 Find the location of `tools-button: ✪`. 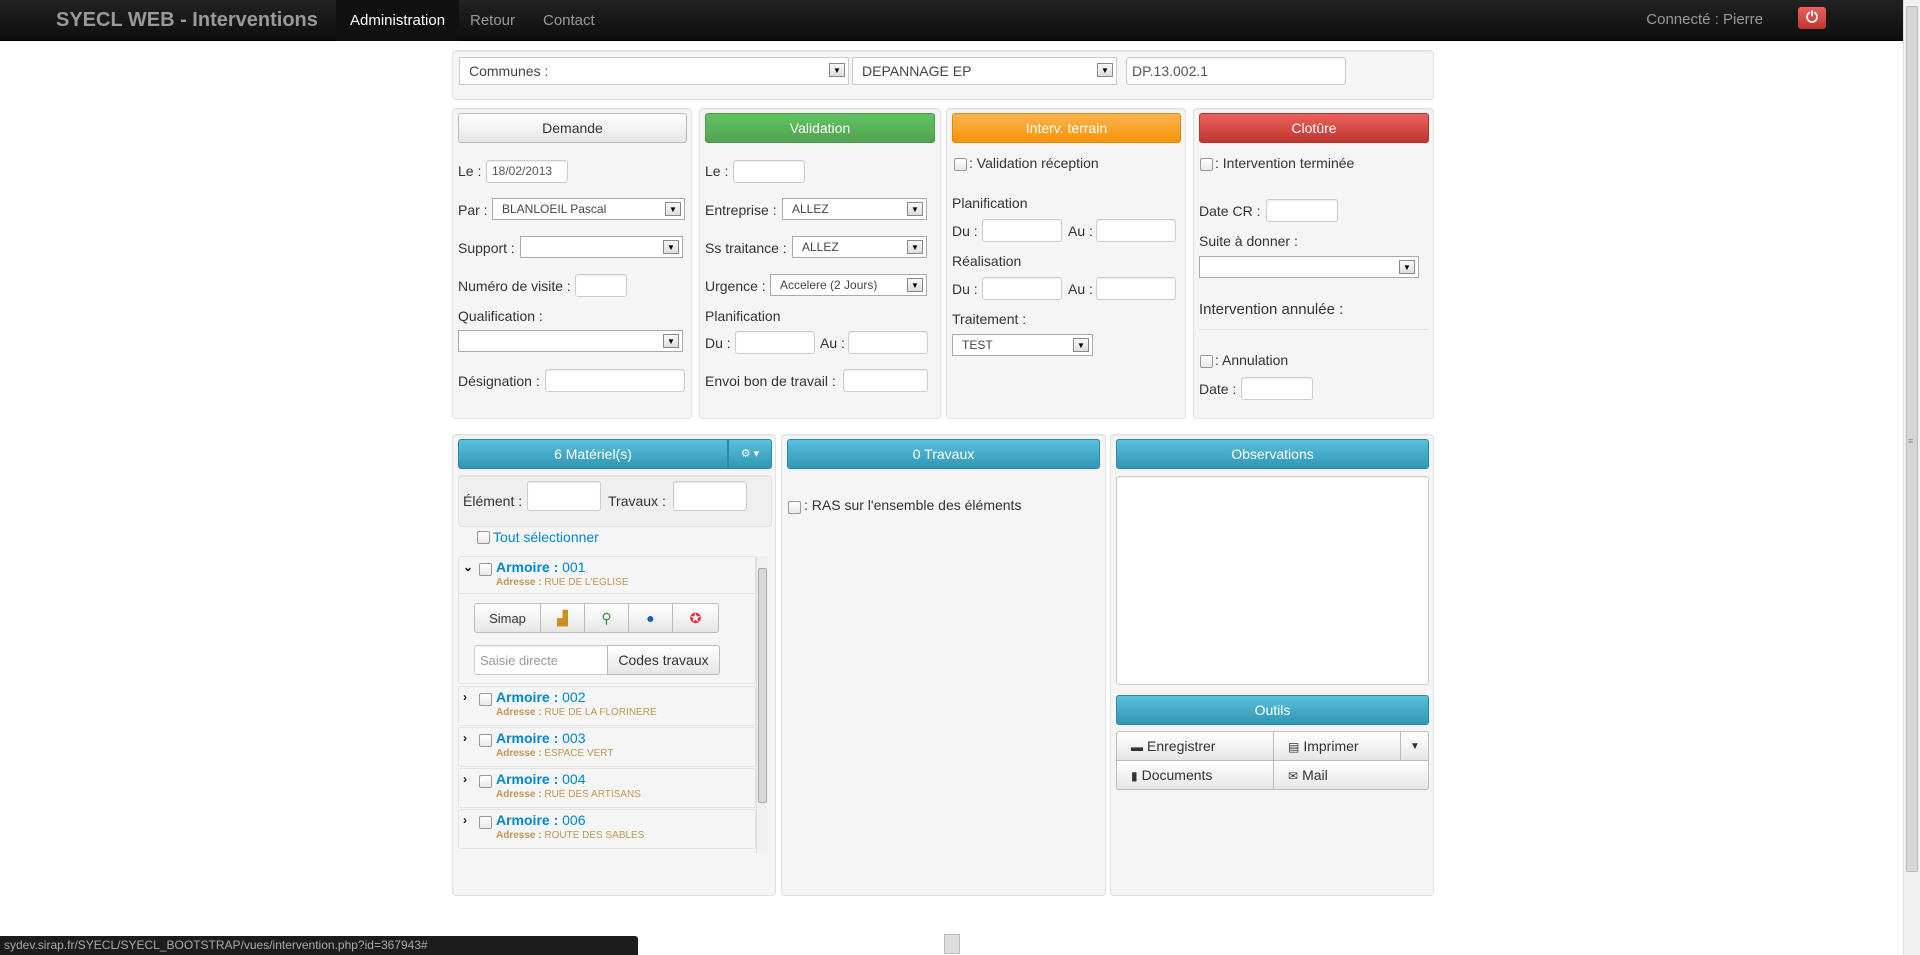

tools-button: ✪ is located at coordinates (695, 618).